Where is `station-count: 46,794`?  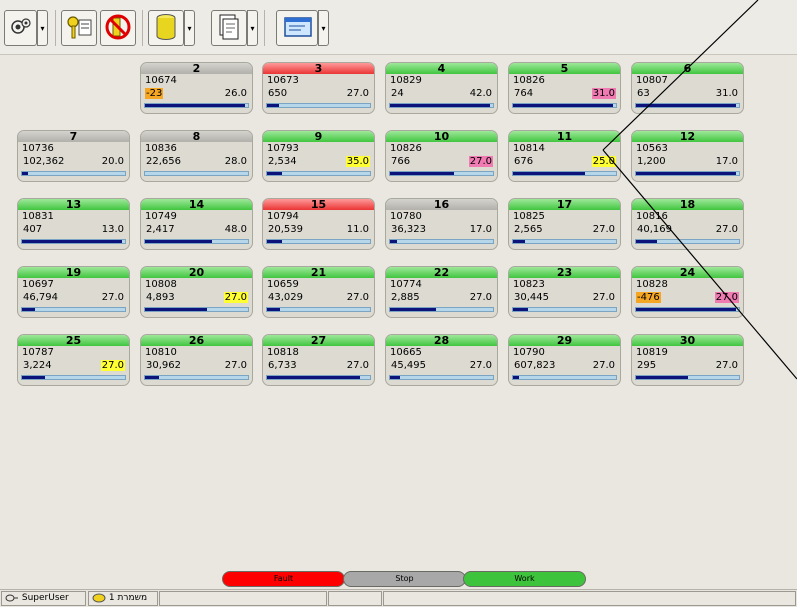 station-count: 46,794 is located at coordinates (40, 297).